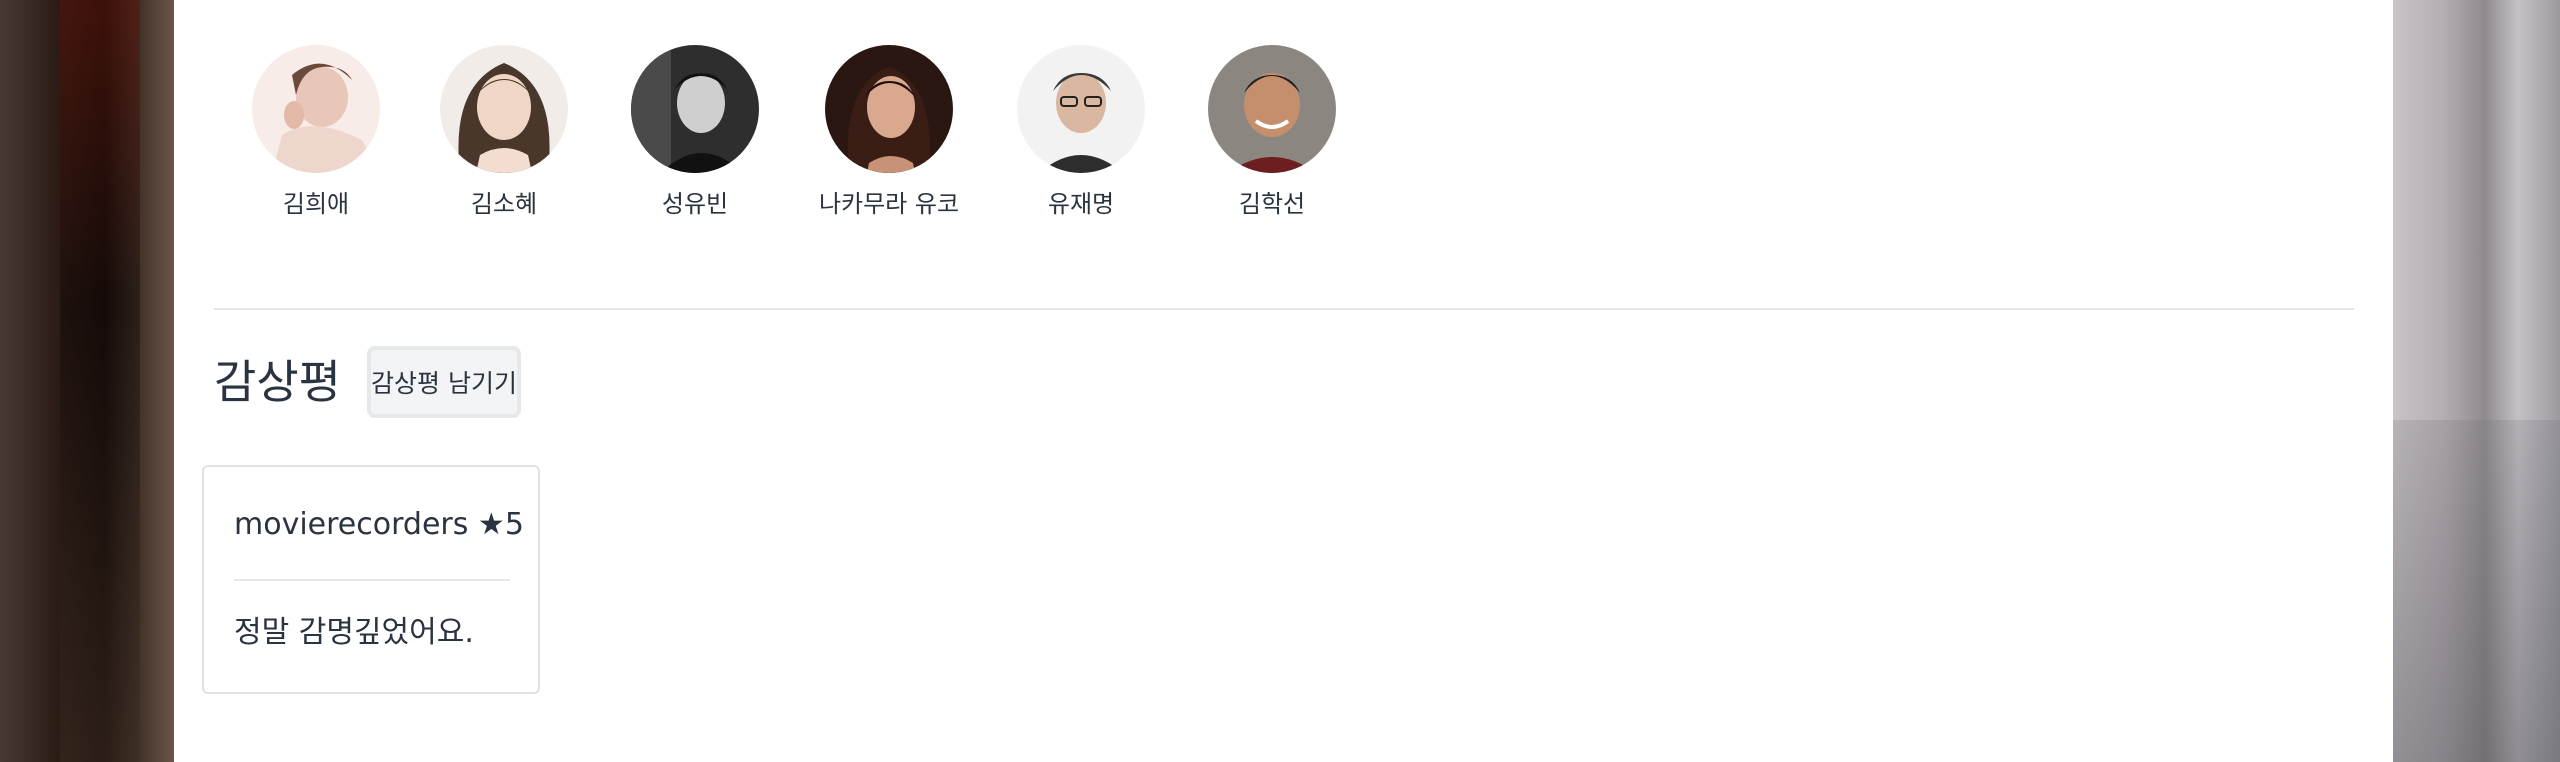 This screenshot has height=762, width=2560. What do you see at coordinates (500, 524) in the screenshot?
I see `review-rating: ★5` at bounding box center [500, 524].